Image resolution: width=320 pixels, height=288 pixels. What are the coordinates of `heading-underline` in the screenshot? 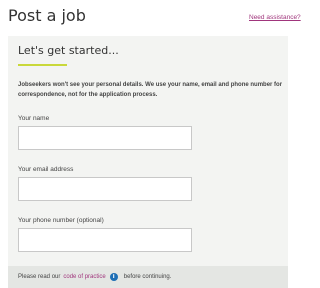 It's located at (42, 65).